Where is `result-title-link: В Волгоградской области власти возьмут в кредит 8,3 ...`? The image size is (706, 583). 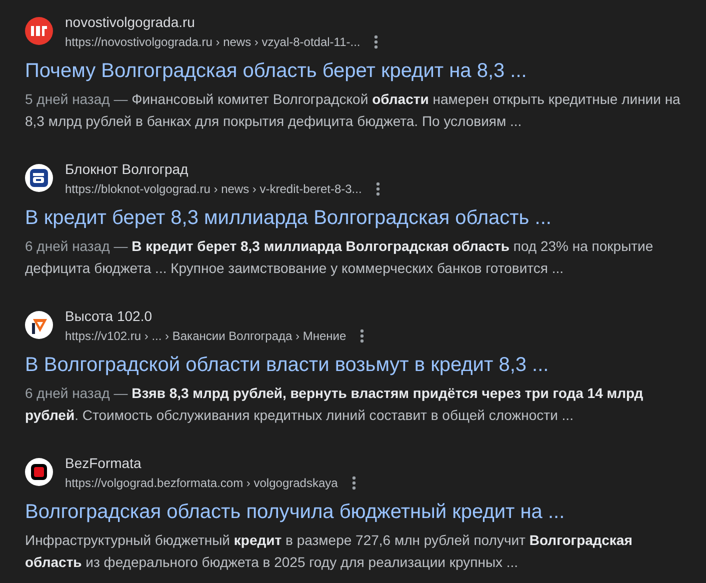 result-title-link: В Волгоградской области власти возьмут в кредит 8,3 ... is located at coordinates (355, 365).